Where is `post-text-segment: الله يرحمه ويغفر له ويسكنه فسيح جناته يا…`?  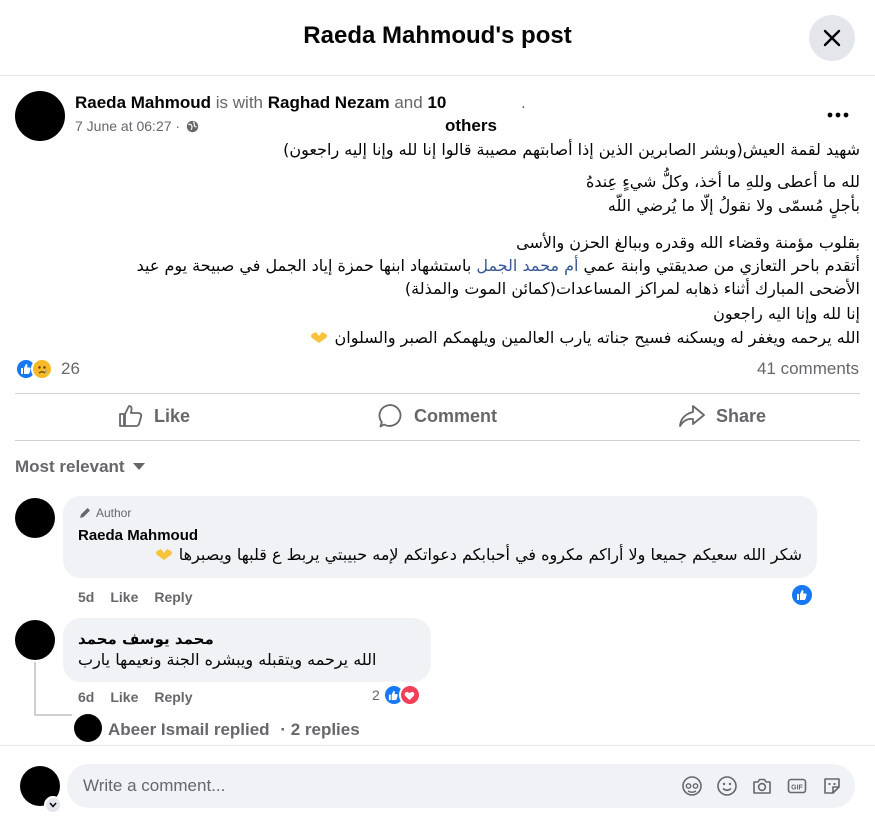
post-text-segment: الله يرحمه ويغفر له ويسكنه فسيح جناته يا… is located at coordinates (597, 337).